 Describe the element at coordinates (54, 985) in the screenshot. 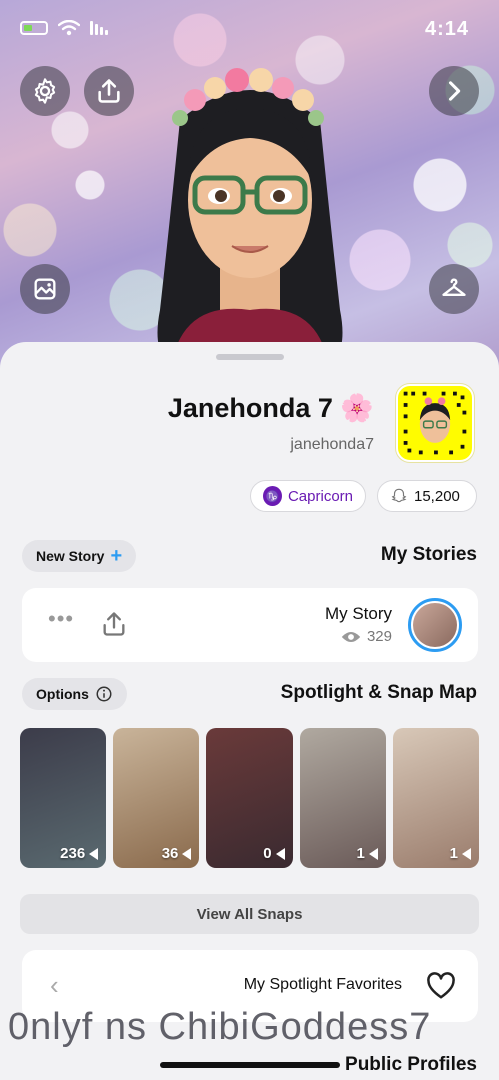

I see `chevron-left-icon: ‹` at that location.